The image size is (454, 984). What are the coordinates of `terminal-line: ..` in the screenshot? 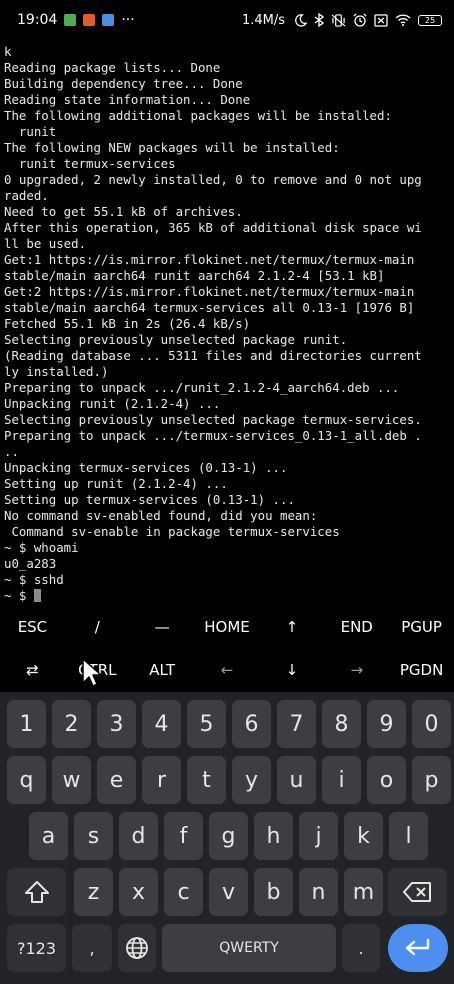 It's located at (11, 451).